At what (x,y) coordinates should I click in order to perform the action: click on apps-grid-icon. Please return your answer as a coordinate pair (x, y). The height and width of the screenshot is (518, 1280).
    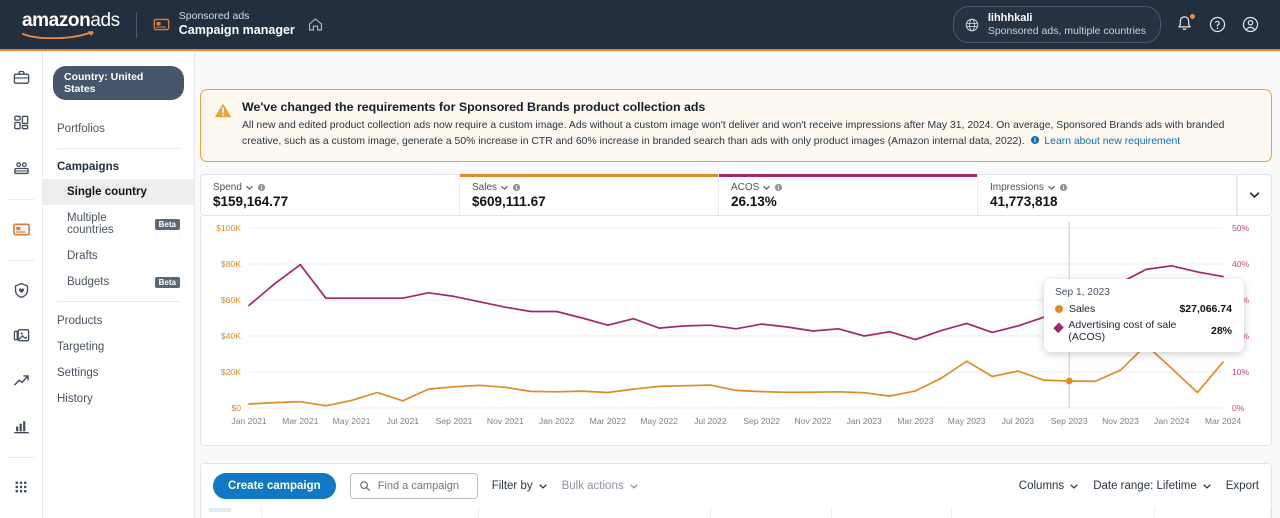
    Looking at the image, I should click on (21, 487).